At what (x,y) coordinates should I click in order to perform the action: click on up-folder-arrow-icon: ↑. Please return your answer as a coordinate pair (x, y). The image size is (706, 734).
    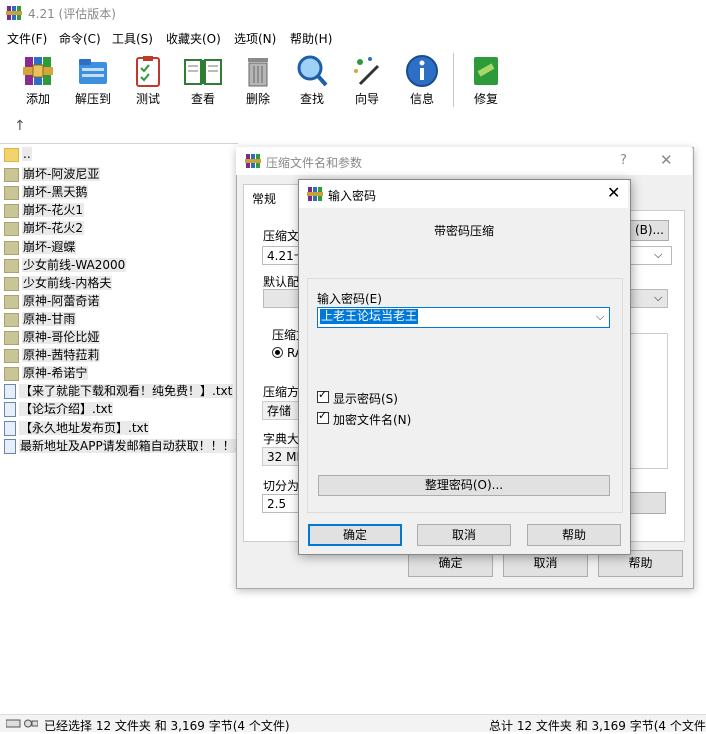
    Looking at the image, I should click on (20, 126).